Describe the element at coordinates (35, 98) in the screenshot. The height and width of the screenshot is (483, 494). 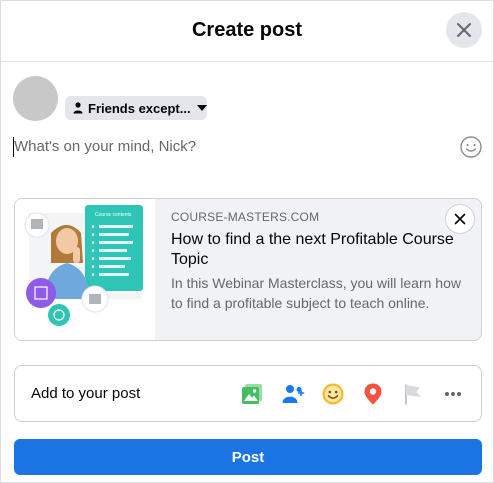
I see `avatar` at that location.